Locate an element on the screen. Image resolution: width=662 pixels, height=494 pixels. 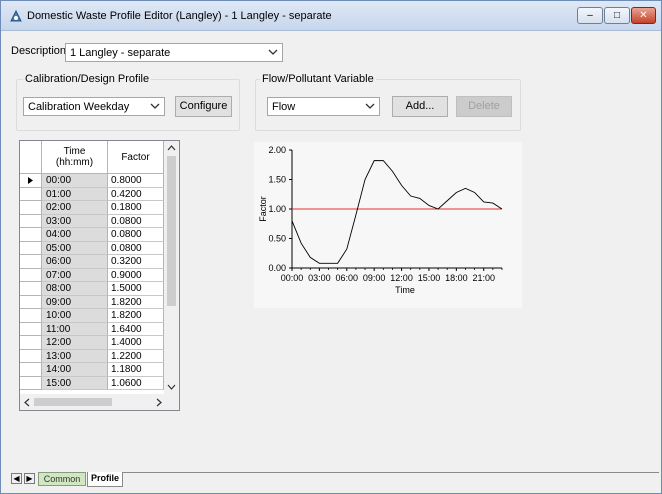
table-row: 03:00 0.0800 is located at coordinates (92, 221).